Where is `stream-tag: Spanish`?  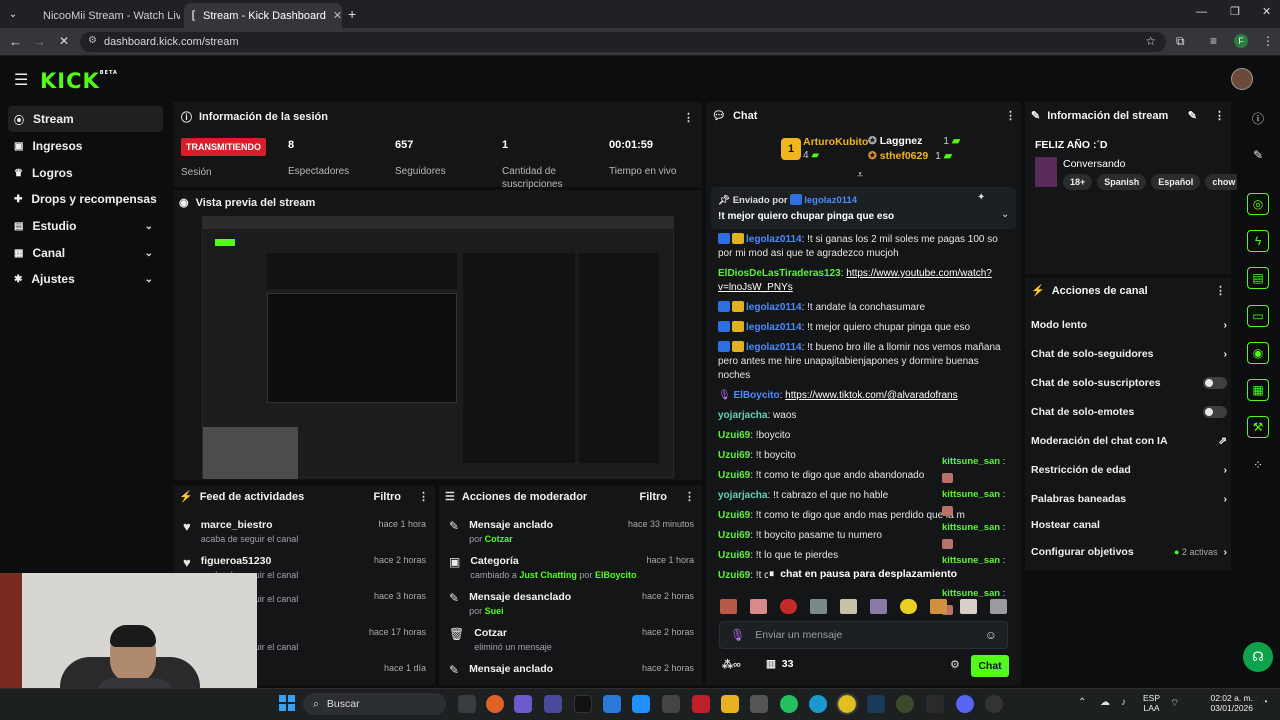
stream-tag: Spanish is located at coordinates (1122, 182).